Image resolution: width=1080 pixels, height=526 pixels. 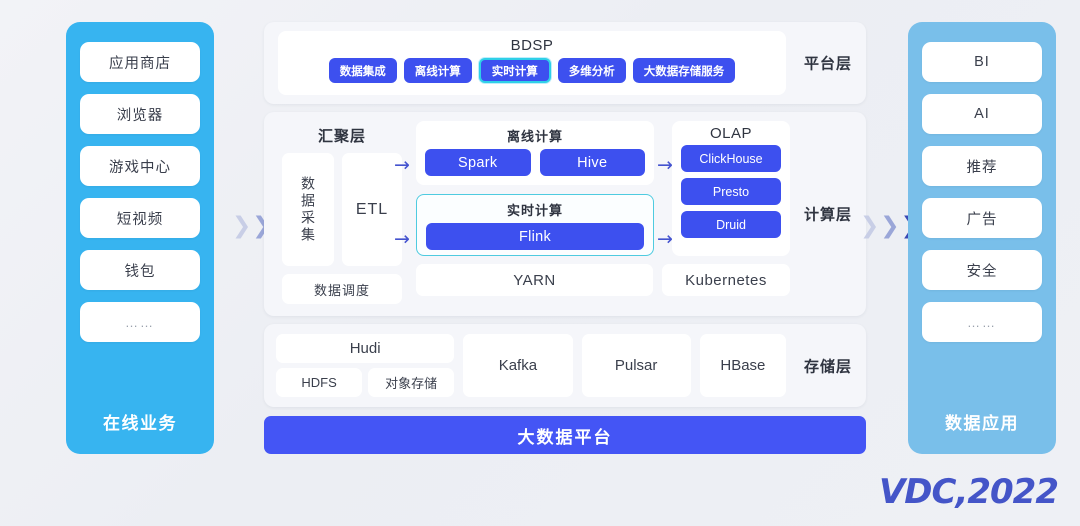 I want to click on right-item-security: 安全, so click(x=982, y=270).